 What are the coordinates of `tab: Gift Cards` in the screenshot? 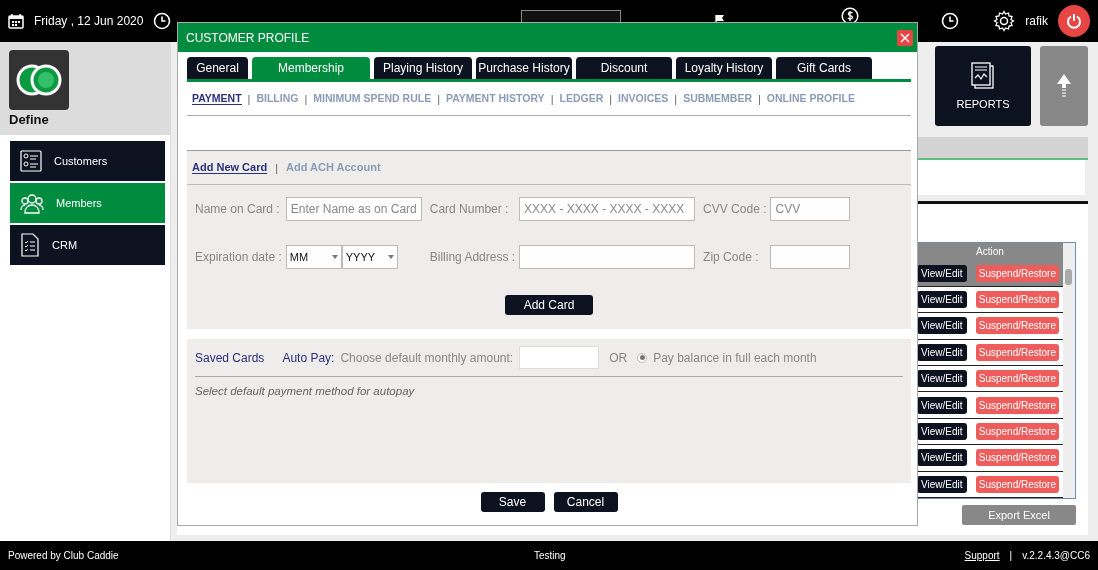 It's located at (824, 68).